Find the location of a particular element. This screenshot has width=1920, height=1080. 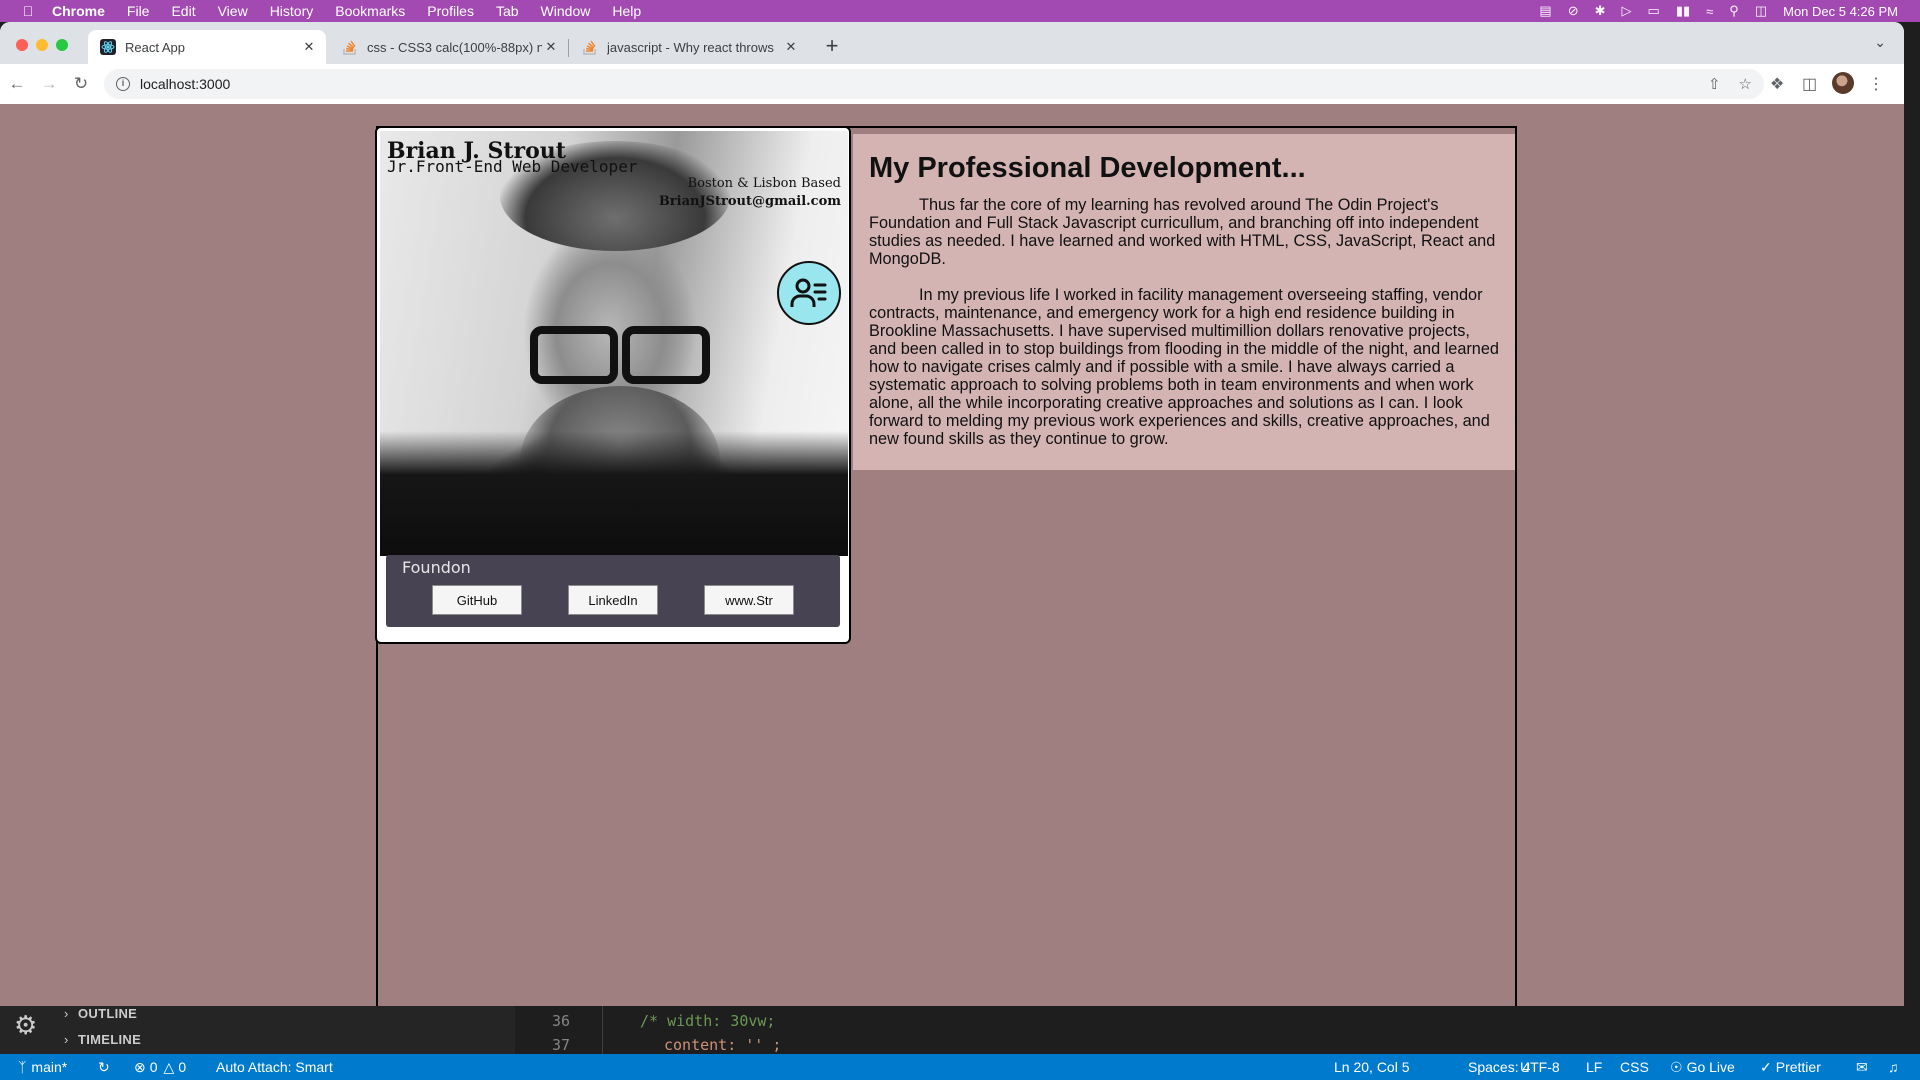

github-button: GitHub is located at coordinates (477, 600).